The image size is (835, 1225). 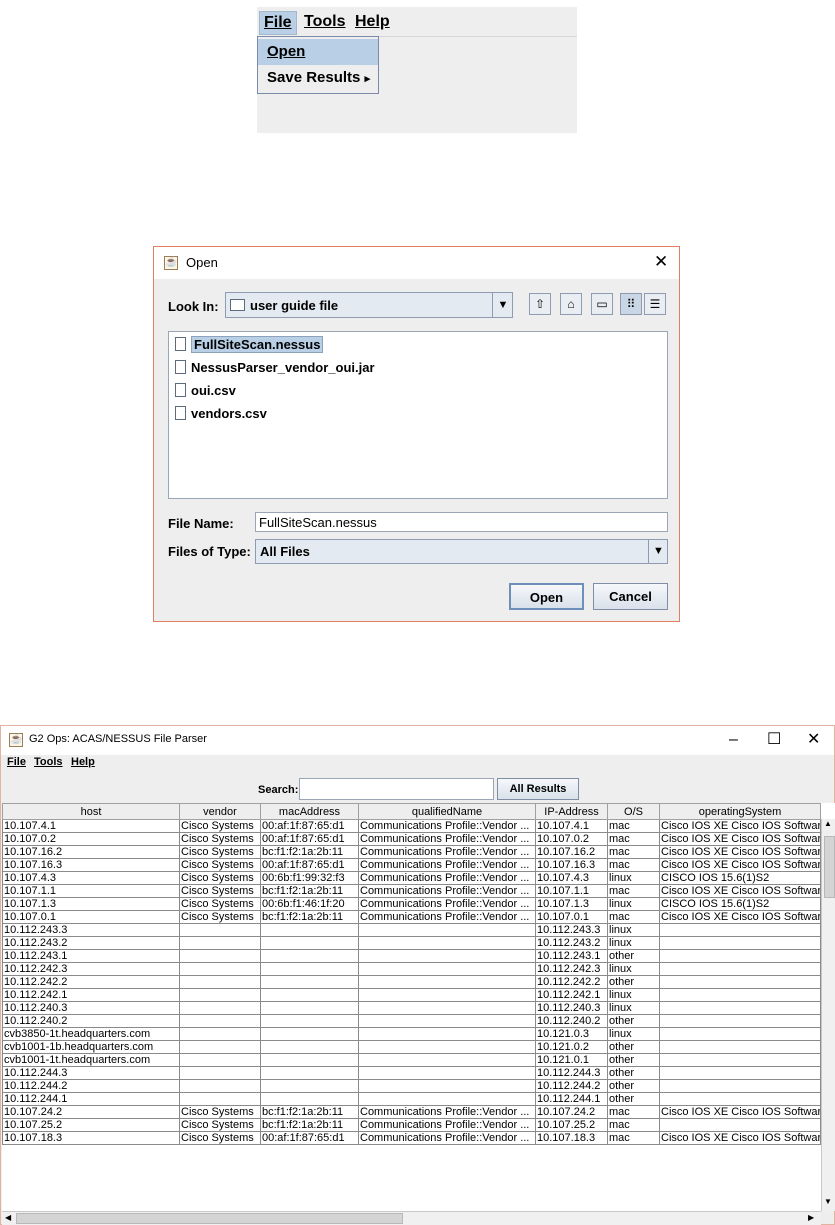 What do you see at coordinates (91, 956) in the screenshot?
I see `cell-host: 10.112.243.1` at bounding box center [91, 956].